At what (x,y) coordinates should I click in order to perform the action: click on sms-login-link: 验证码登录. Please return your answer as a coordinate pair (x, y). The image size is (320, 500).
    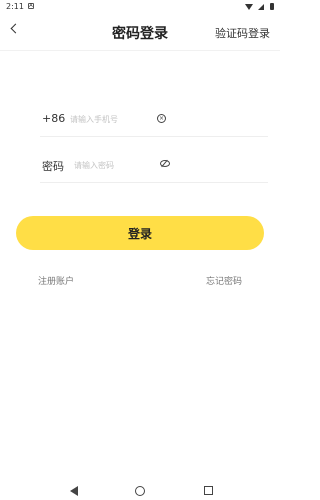
    Looking at the image, I should click on (242, 33).